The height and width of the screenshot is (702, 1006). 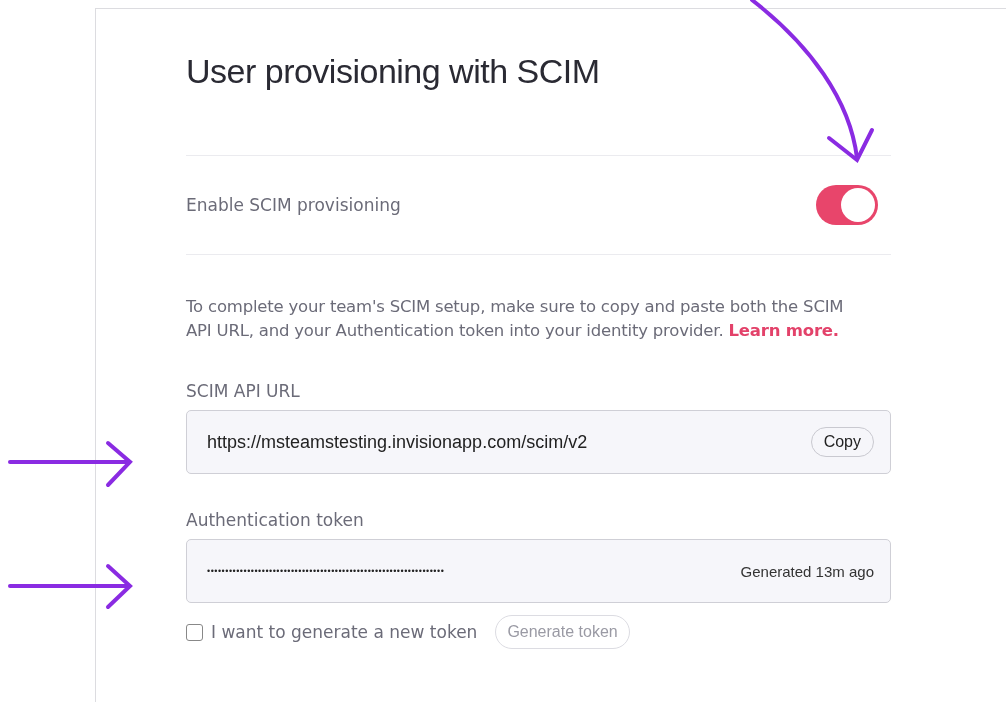 What do you see at coordinates (515, 319) in the screenshot?
I see `description-text: To complete your team's SCIM setup, make sure to copy and paste both the SCIM API URL, and your Authentication token into your identity provider. Learn more.` at bounding box center [515, 319].